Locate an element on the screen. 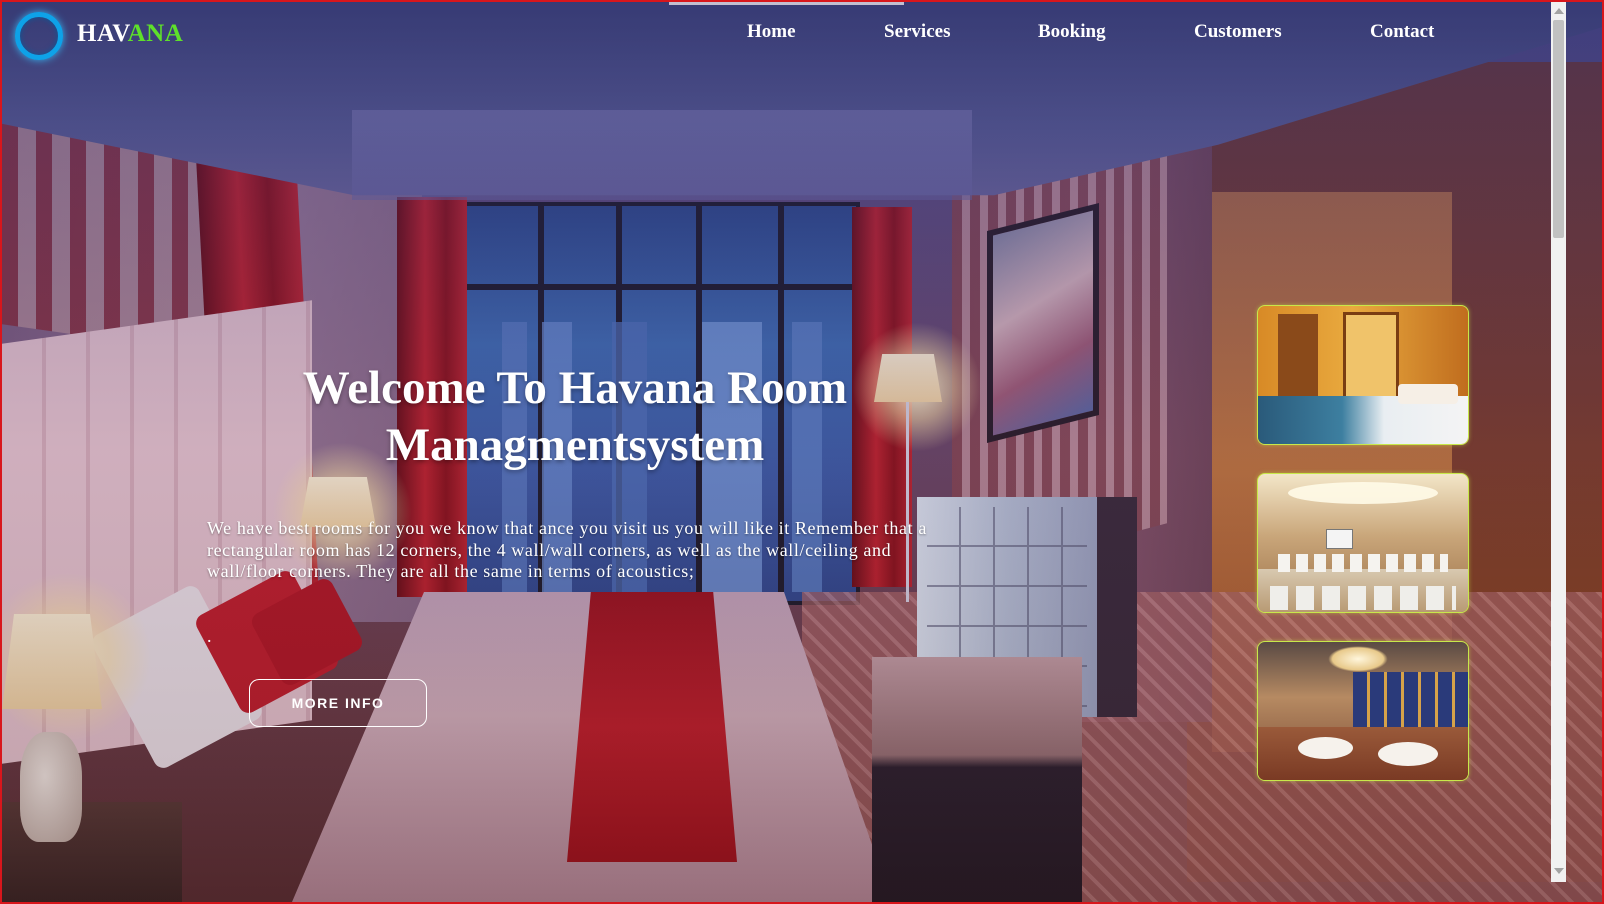  nav-home: Home is located at coordinates (771, 32).